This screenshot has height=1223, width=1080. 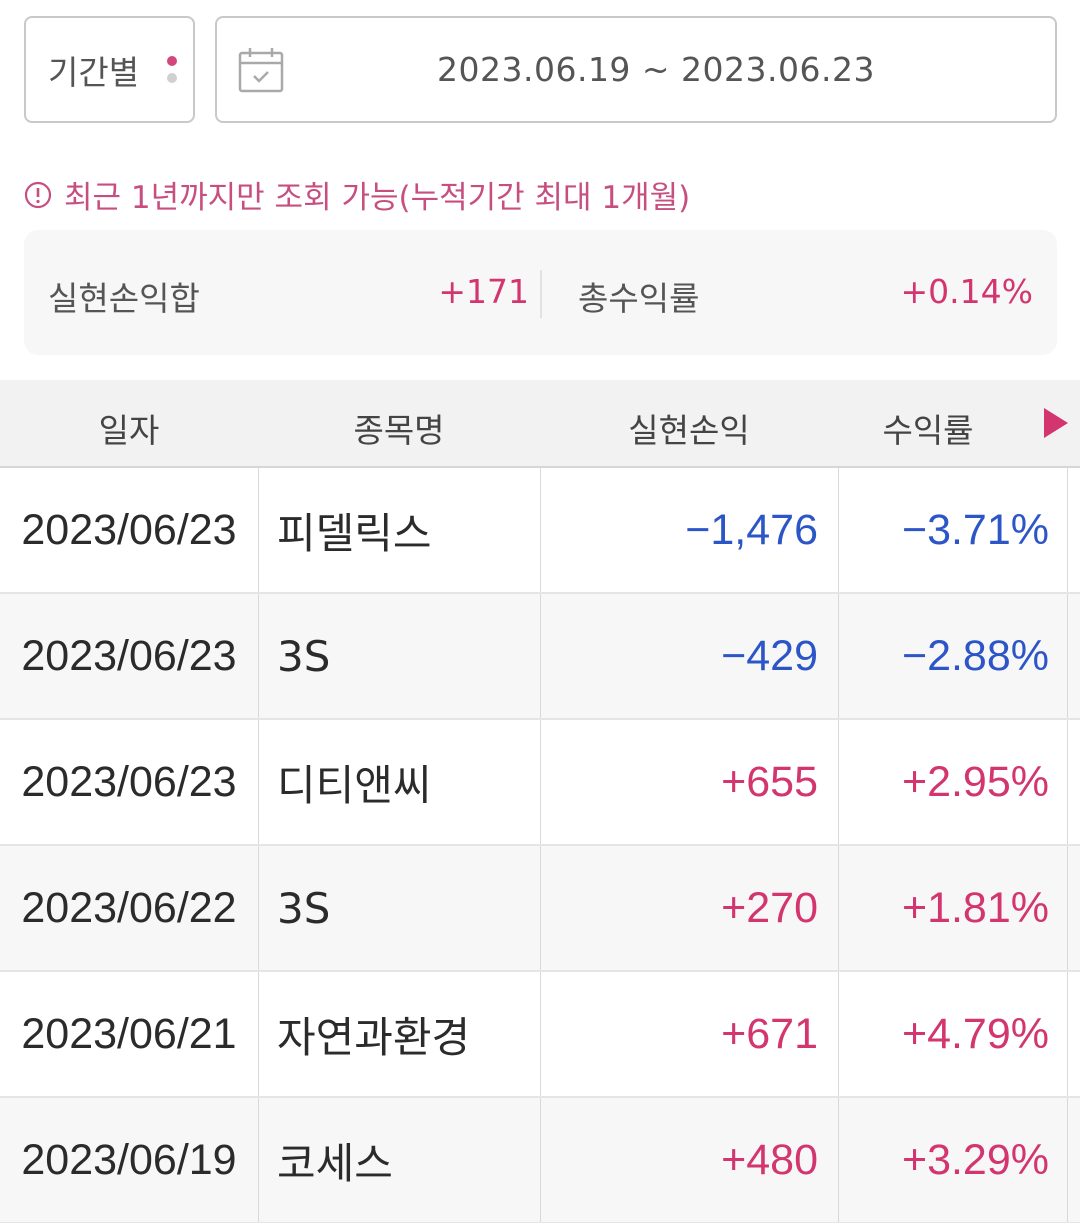 What do you see at coordinates (689, 1160) in the screenshot?
I see `row-realized-pl: +480` at bounding box center [689, 1160].